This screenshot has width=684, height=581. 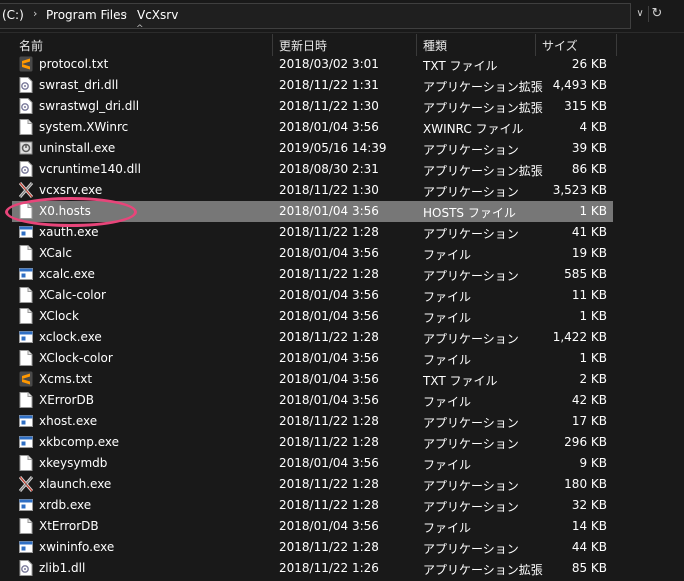 I want to click on column-header-type: 種類, so click(x=435, y=45).